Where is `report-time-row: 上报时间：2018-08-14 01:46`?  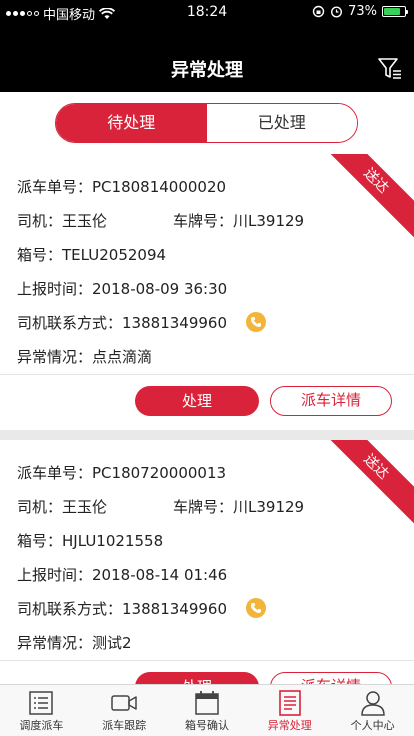 report-time-row: 上报时间：2018-08-14 01:46 is located at coordinates (207, 575).